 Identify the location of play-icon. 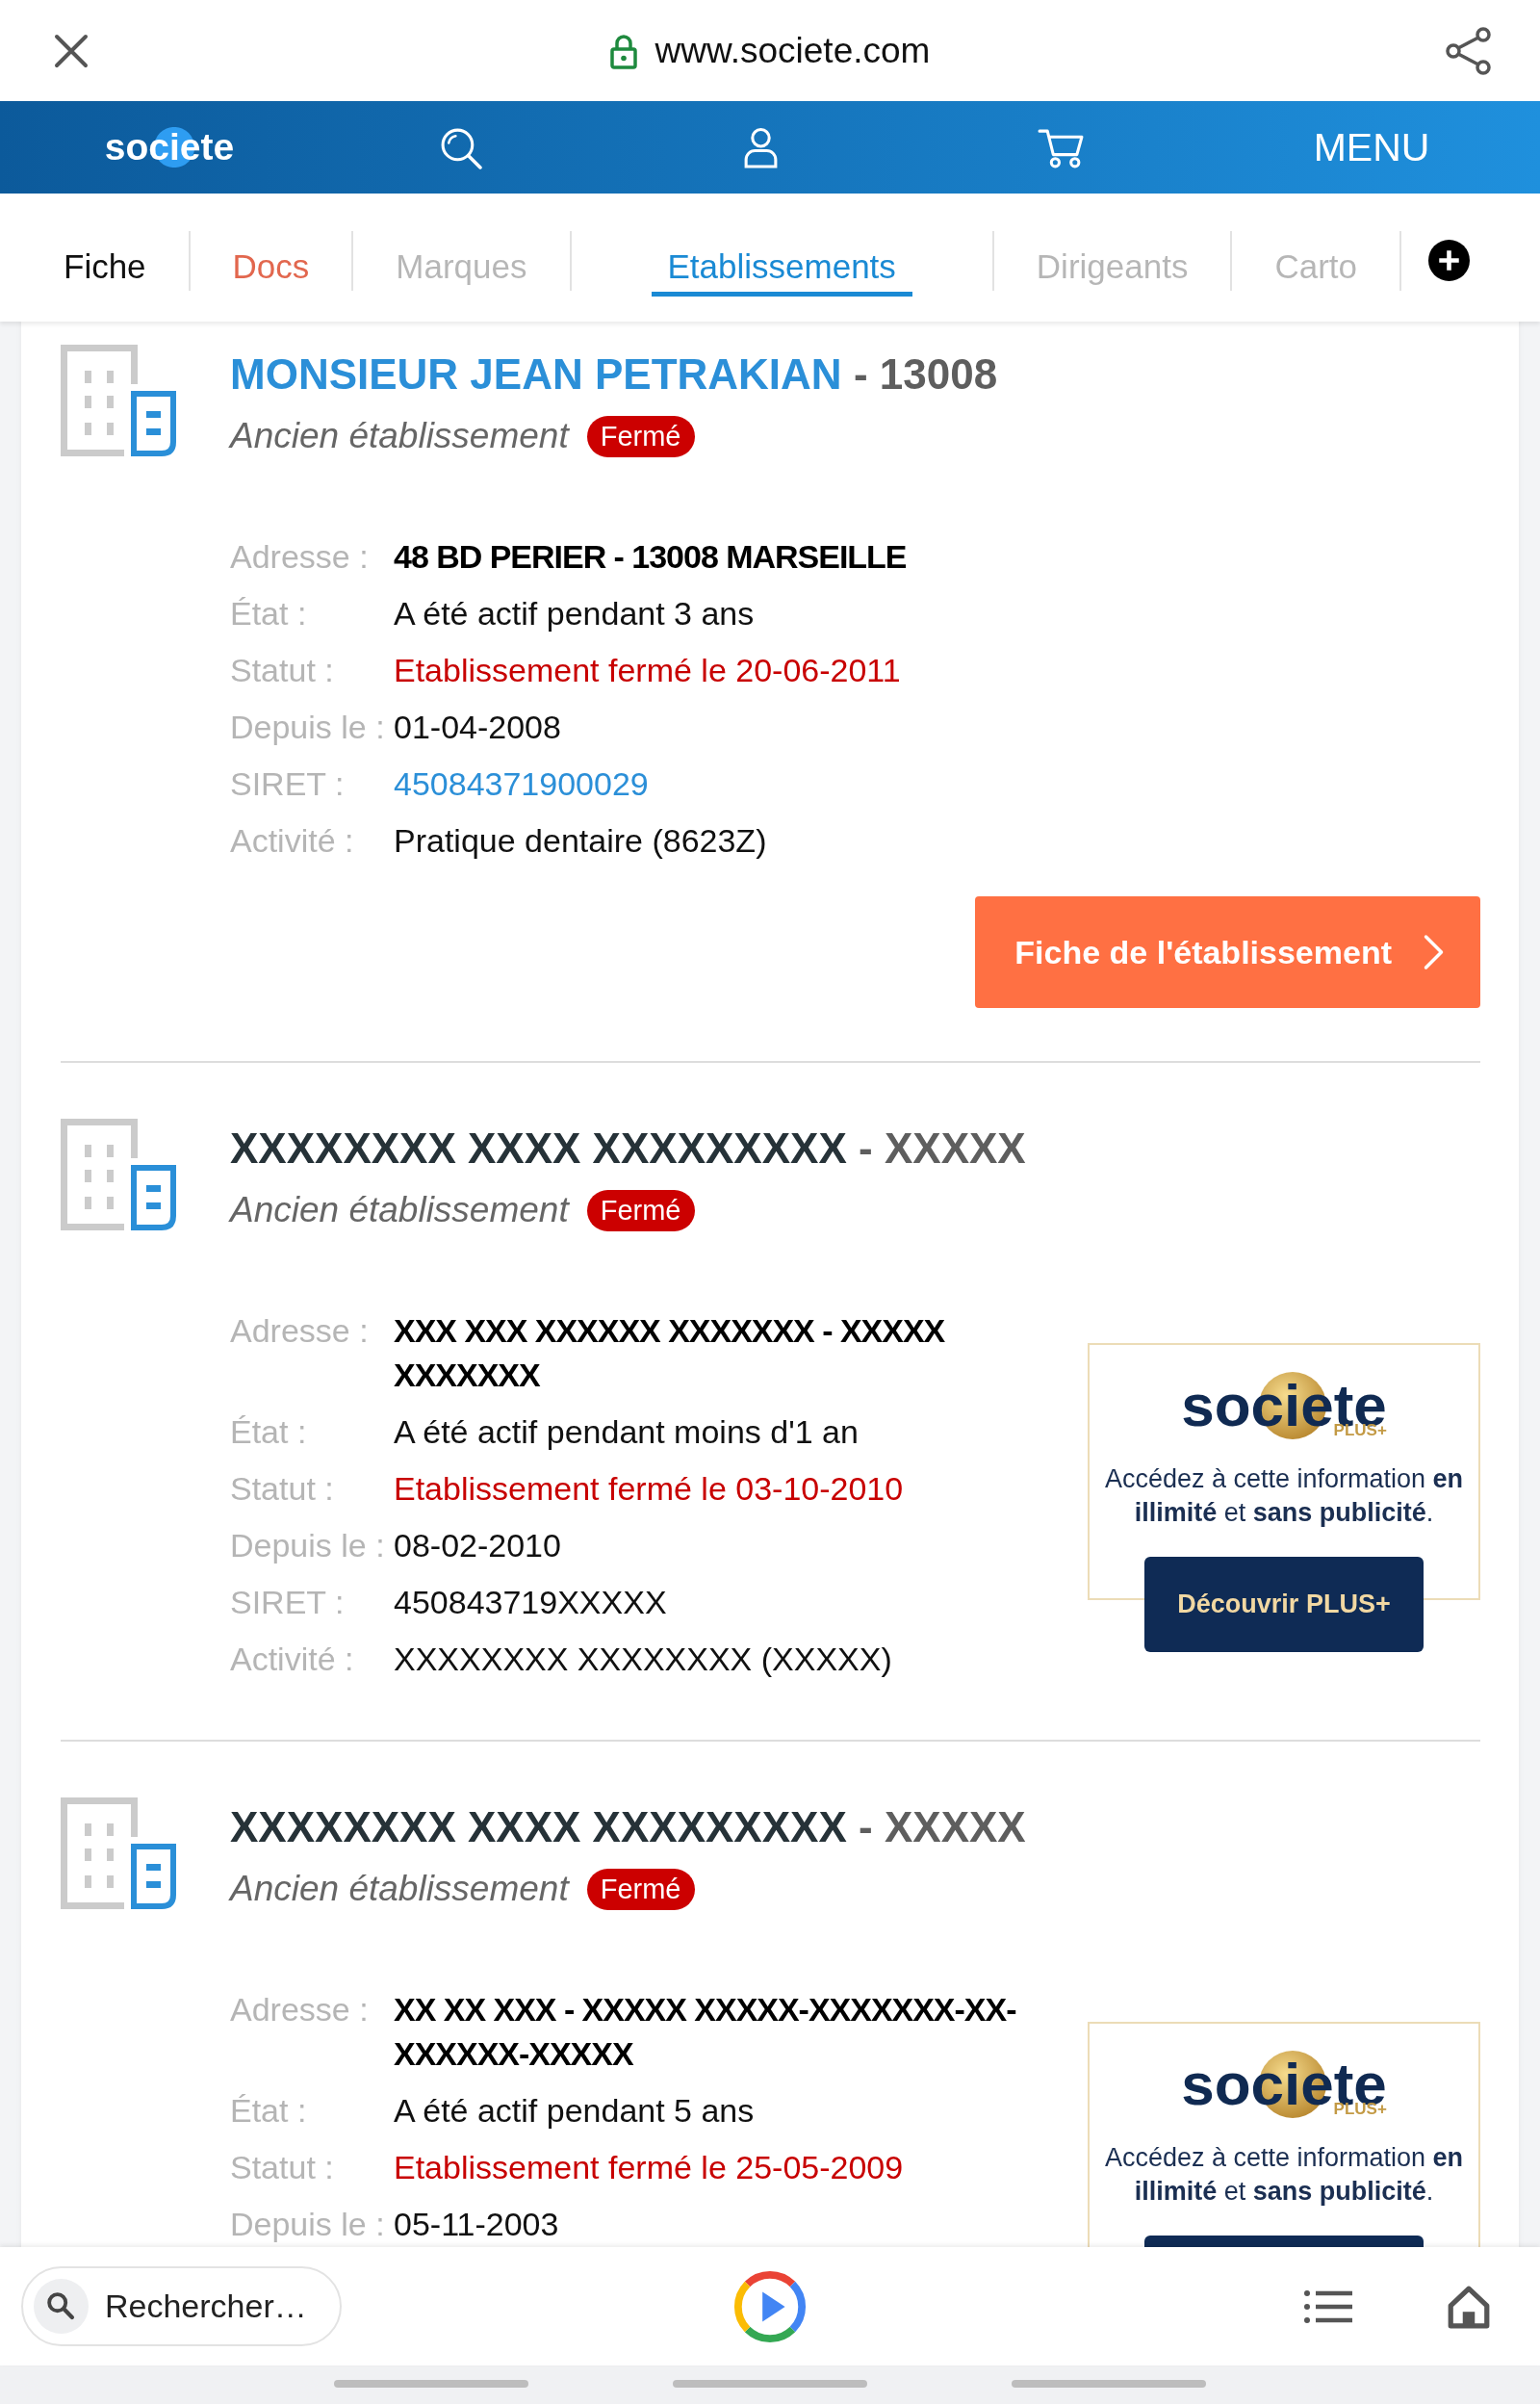
(770, 2306).